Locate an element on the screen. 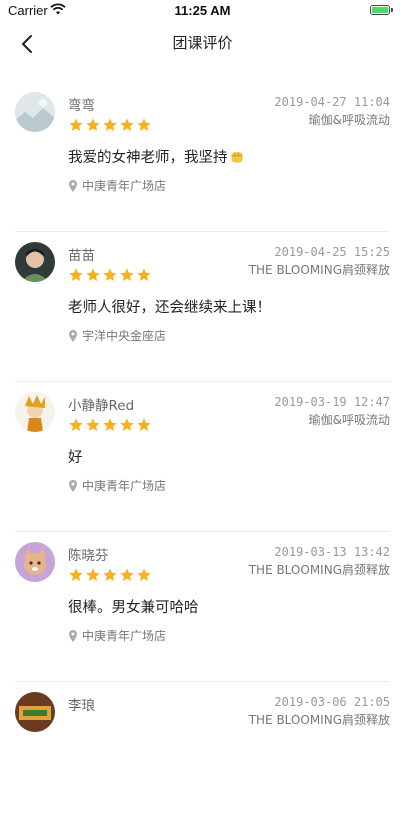  reviewer-name: 小静静Red is located at coordinates (101, 406).